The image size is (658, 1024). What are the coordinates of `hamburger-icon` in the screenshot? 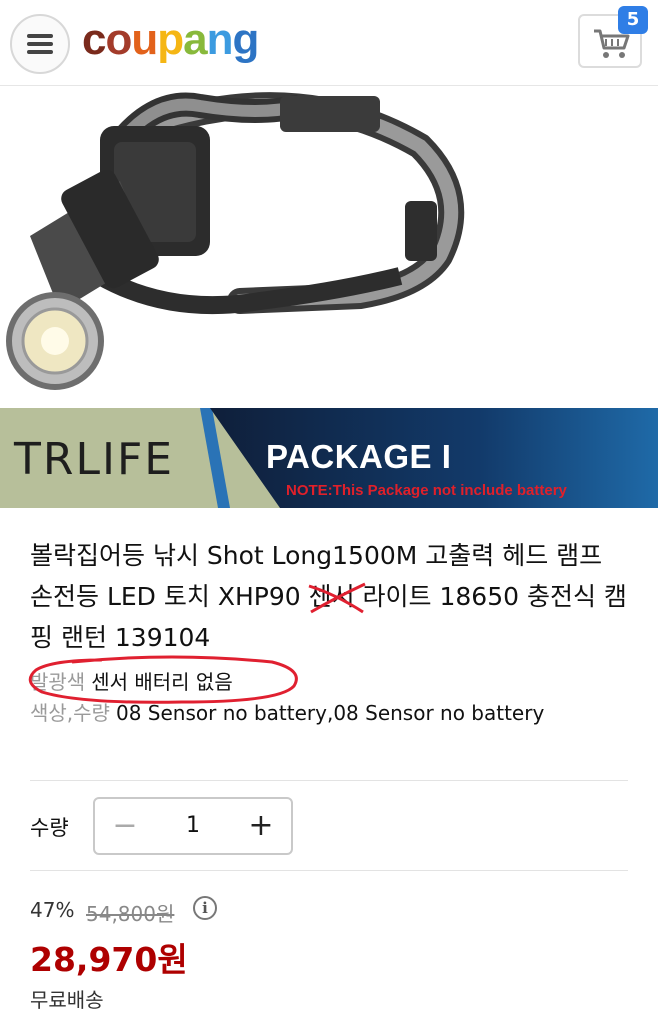 It's located at (40, 44).